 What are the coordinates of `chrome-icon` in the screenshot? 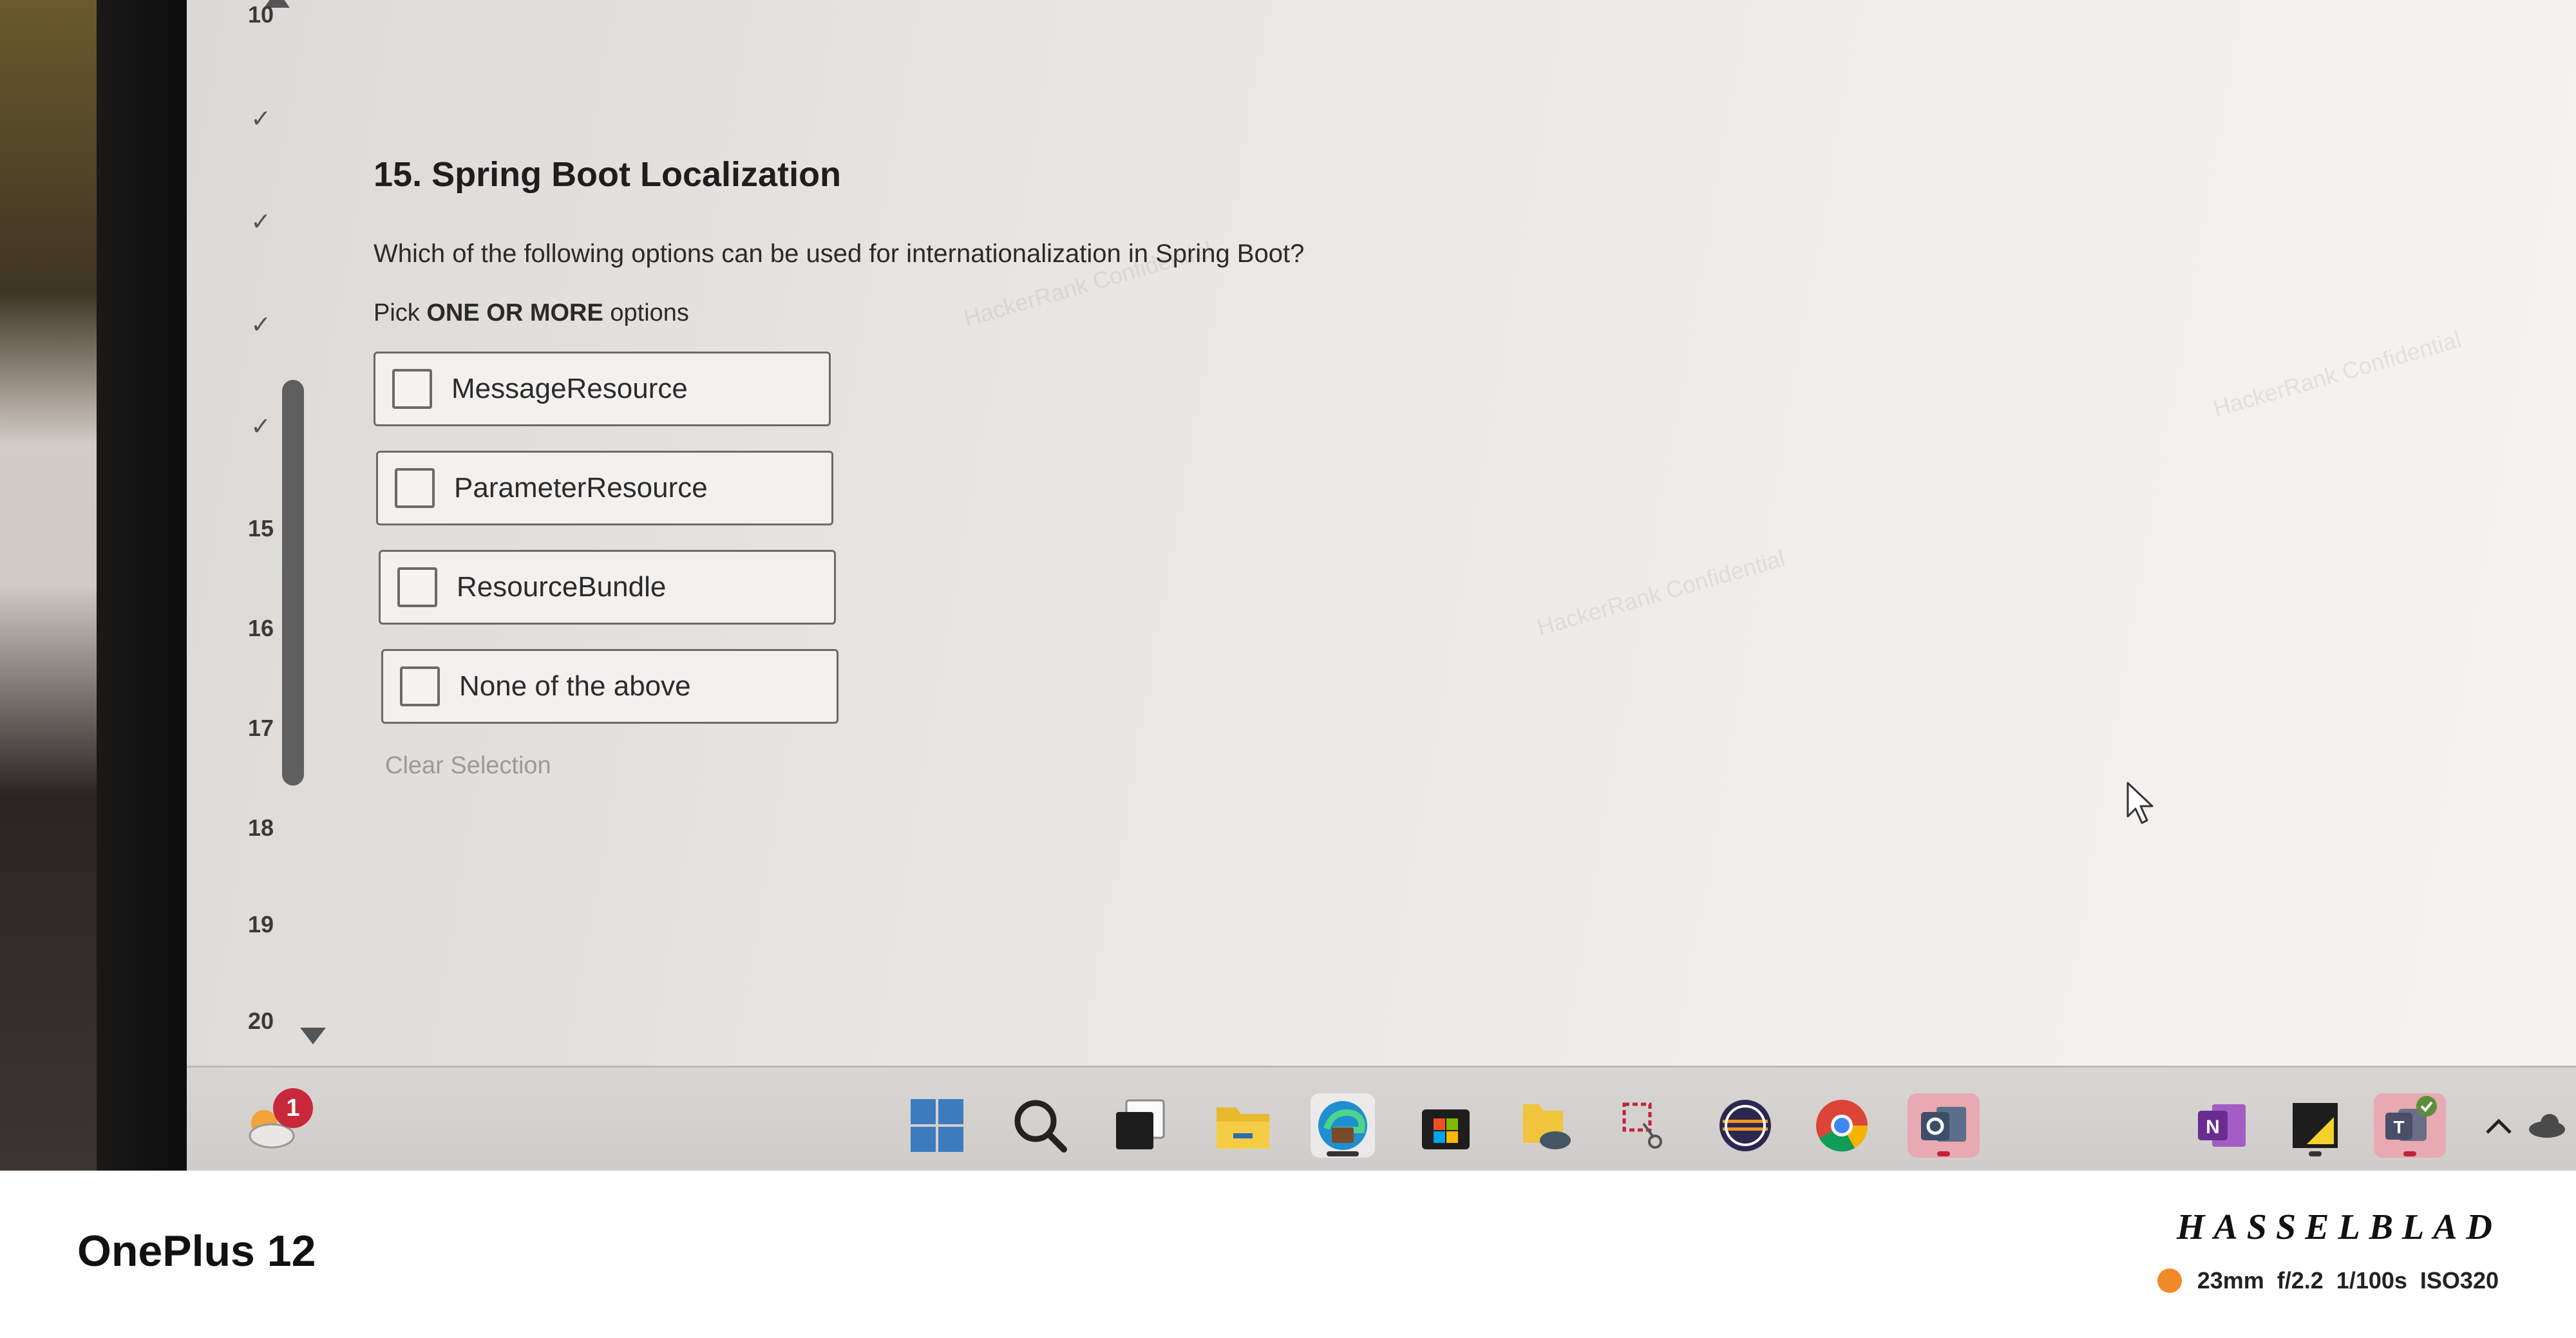 It's located at (1842, 1125).